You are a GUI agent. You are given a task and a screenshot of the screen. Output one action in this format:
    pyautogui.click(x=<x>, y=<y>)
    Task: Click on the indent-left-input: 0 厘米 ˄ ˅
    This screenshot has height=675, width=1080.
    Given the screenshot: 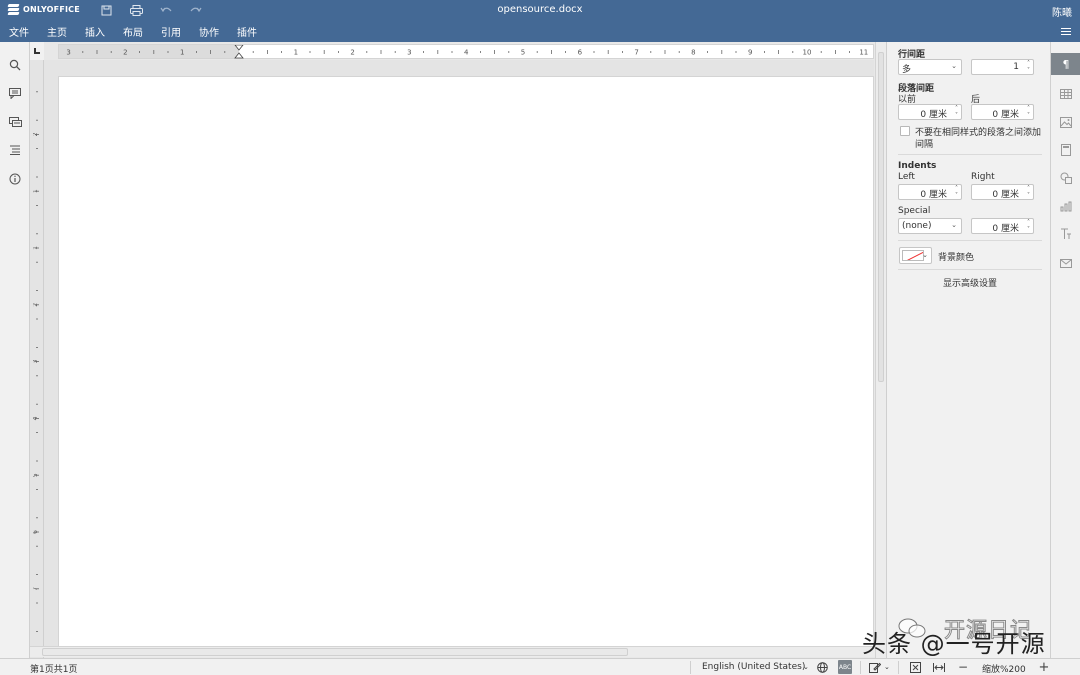 What is the action you would take?
    pyautogui.click(x=930, y=192)
    